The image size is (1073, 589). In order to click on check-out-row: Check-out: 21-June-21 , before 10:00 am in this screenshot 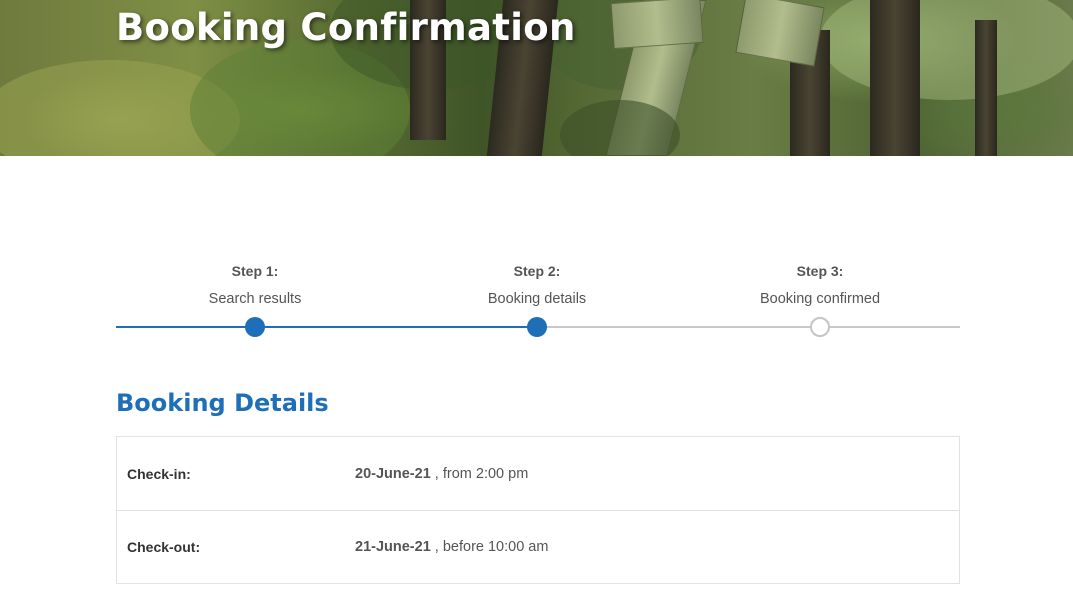, I will do `click(538, 546)`.